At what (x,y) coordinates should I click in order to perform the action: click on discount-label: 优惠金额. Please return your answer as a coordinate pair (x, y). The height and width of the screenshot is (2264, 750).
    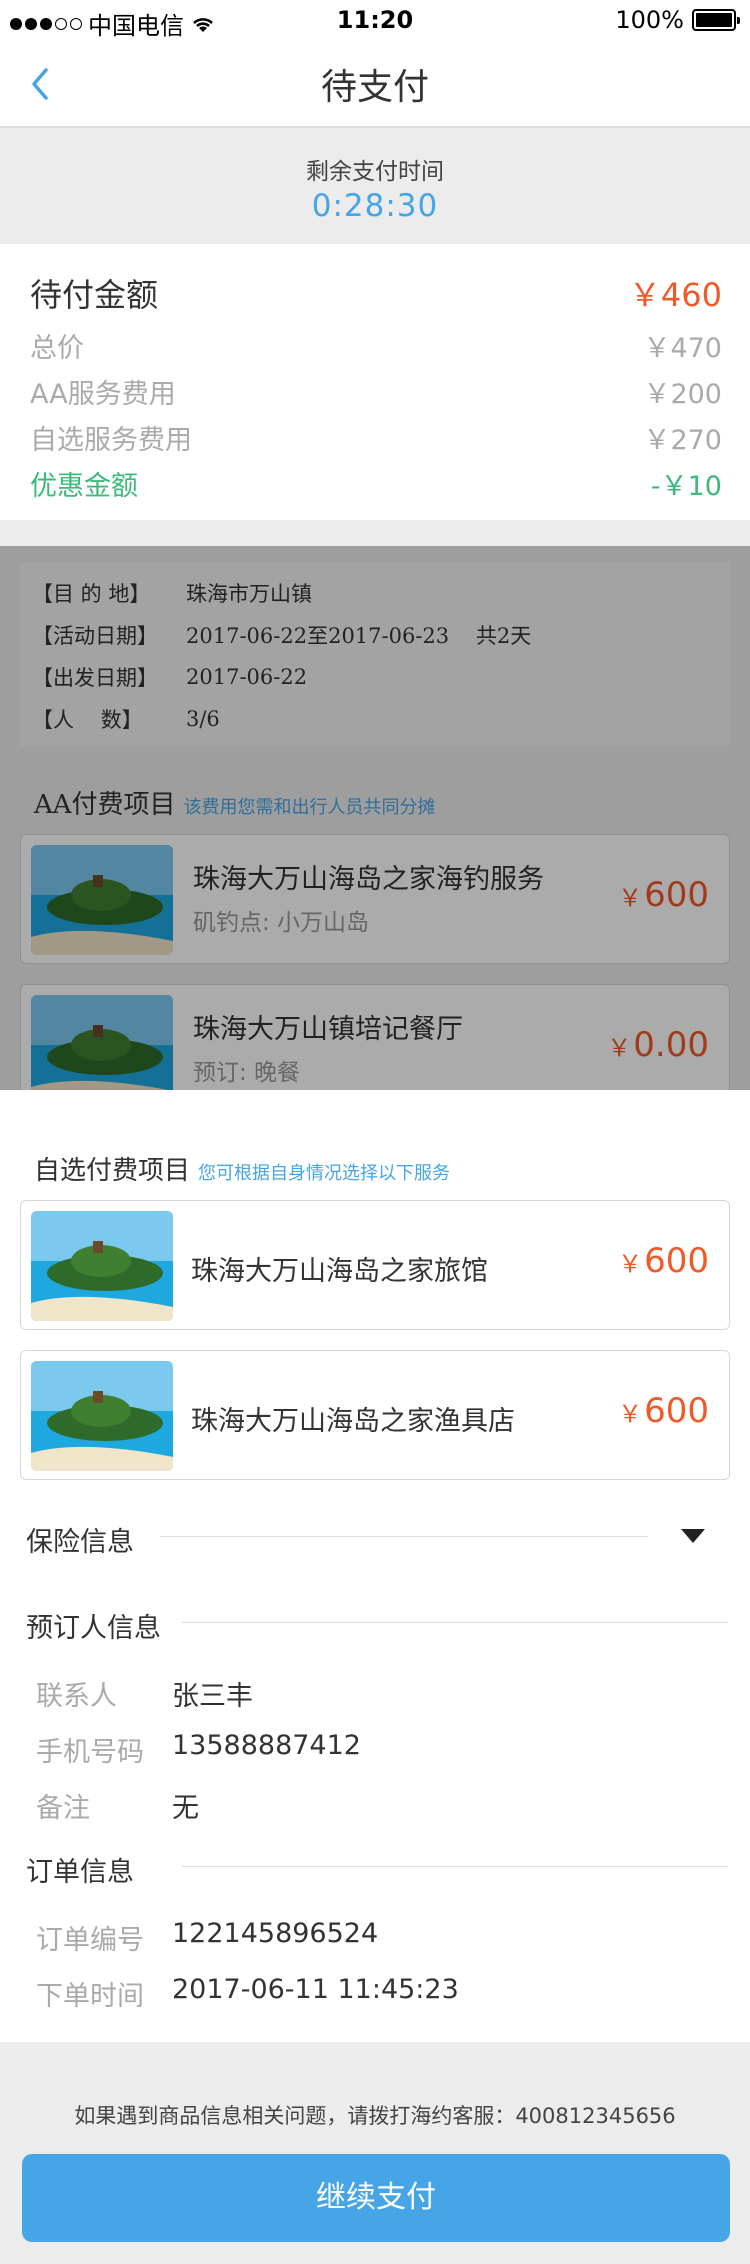
    Looking at the image, I should click on (84, 486).